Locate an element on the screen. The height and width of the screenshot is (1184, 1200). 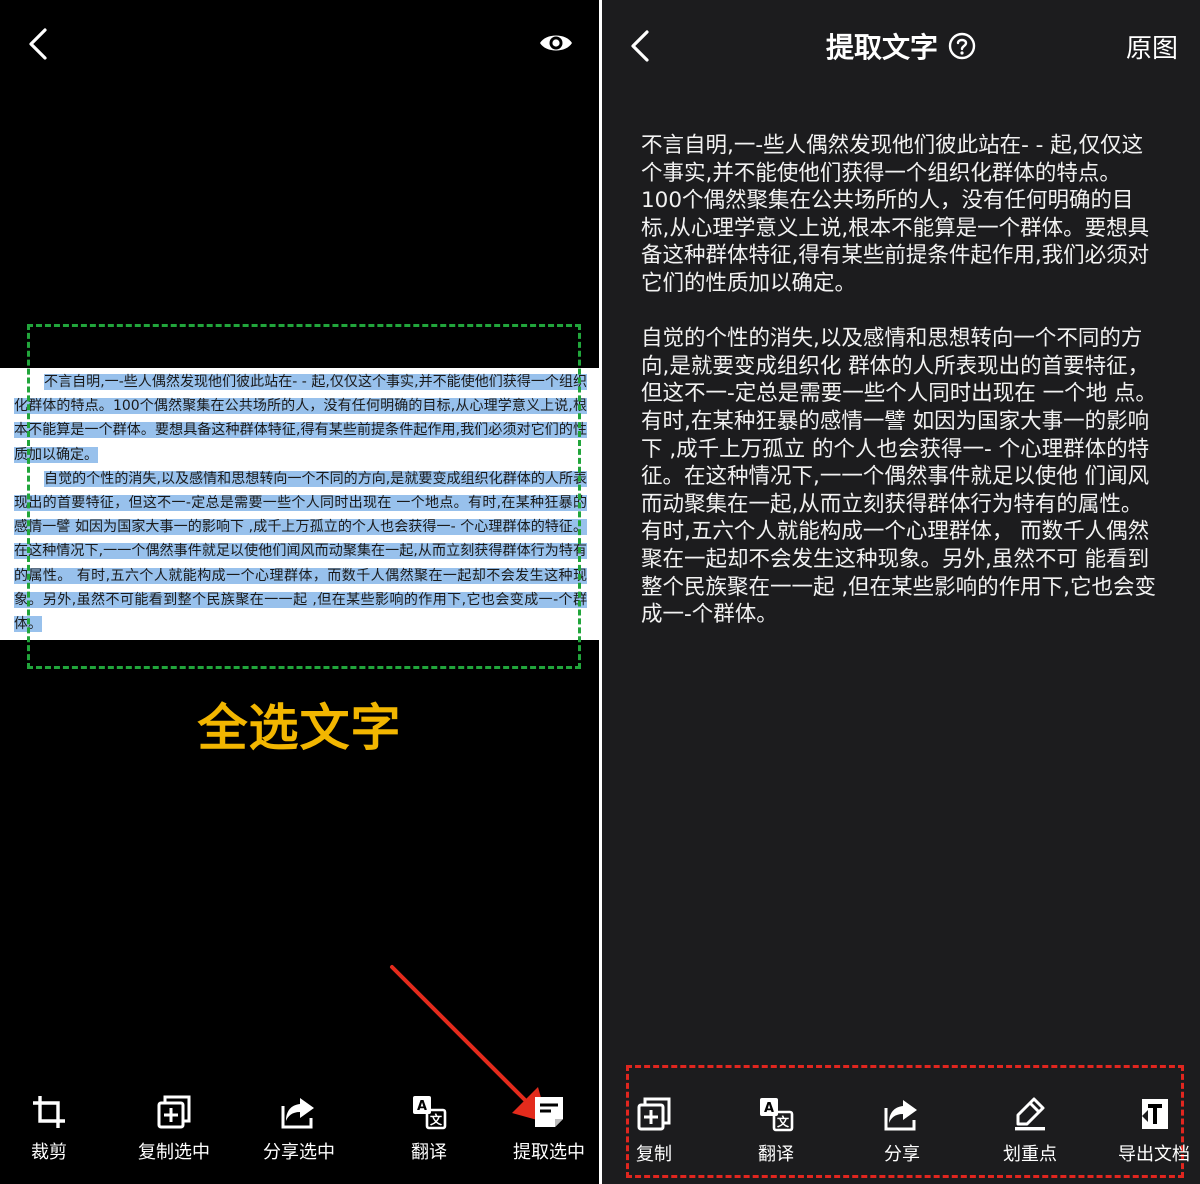
bottom-toolbar: 复制 A 文 翻译 分享 划重点 导出文档 is located at coordinates (901, 1134).